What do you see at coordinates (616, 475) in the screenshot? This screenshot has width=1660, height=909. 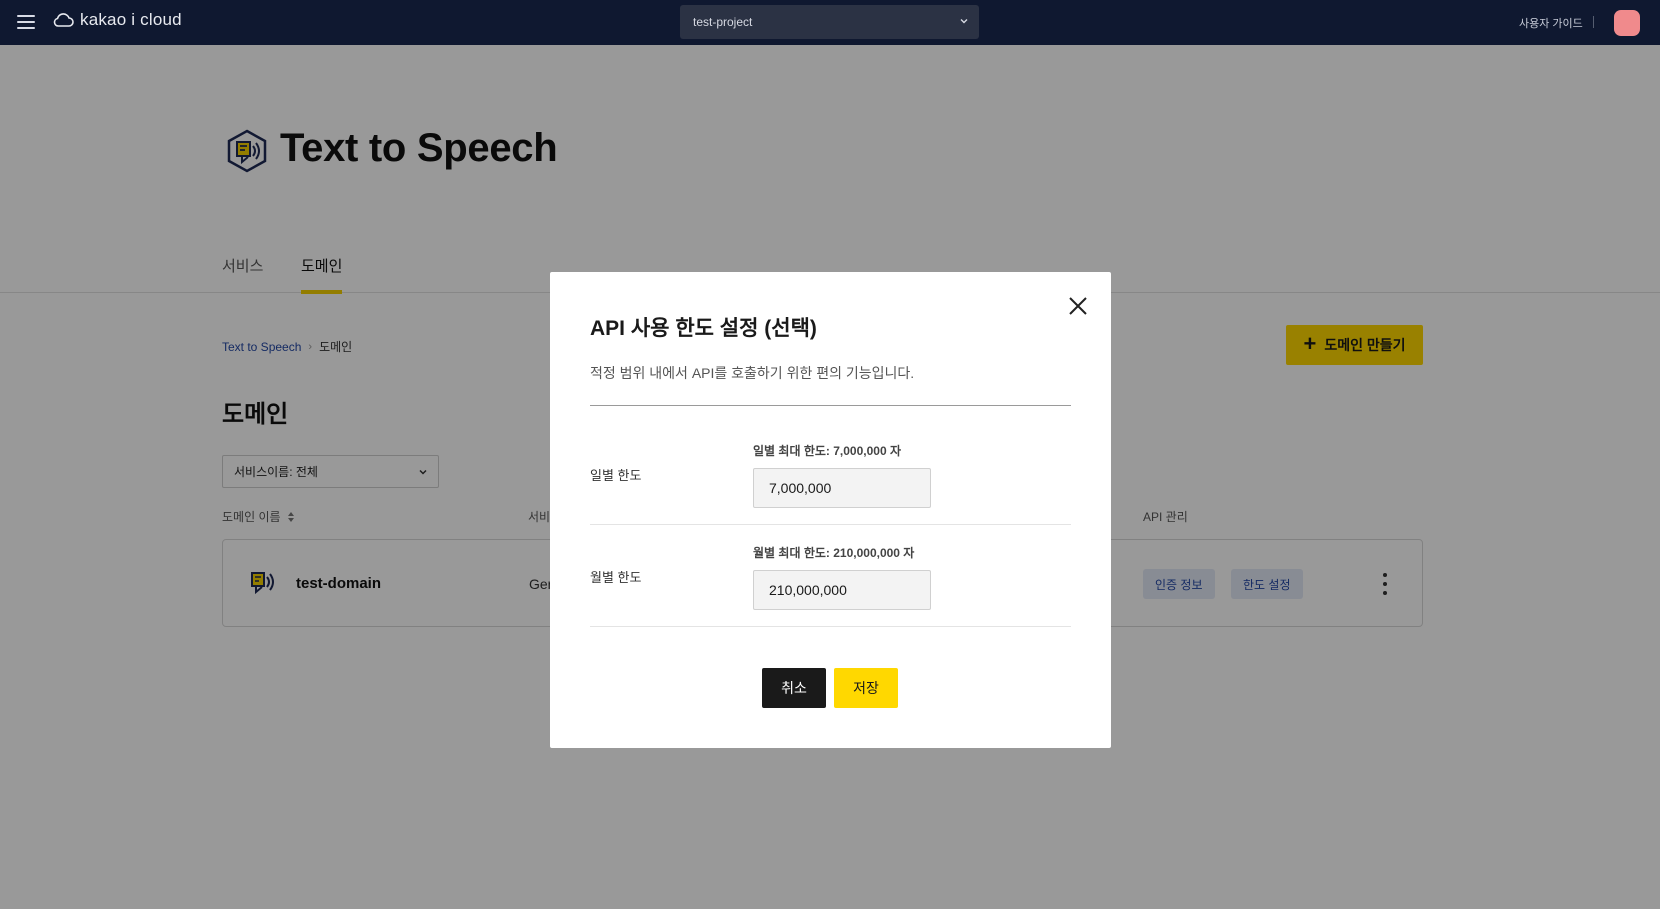 I see `daily-limit-label: 일별 한도` at bounding box center [616, 475].